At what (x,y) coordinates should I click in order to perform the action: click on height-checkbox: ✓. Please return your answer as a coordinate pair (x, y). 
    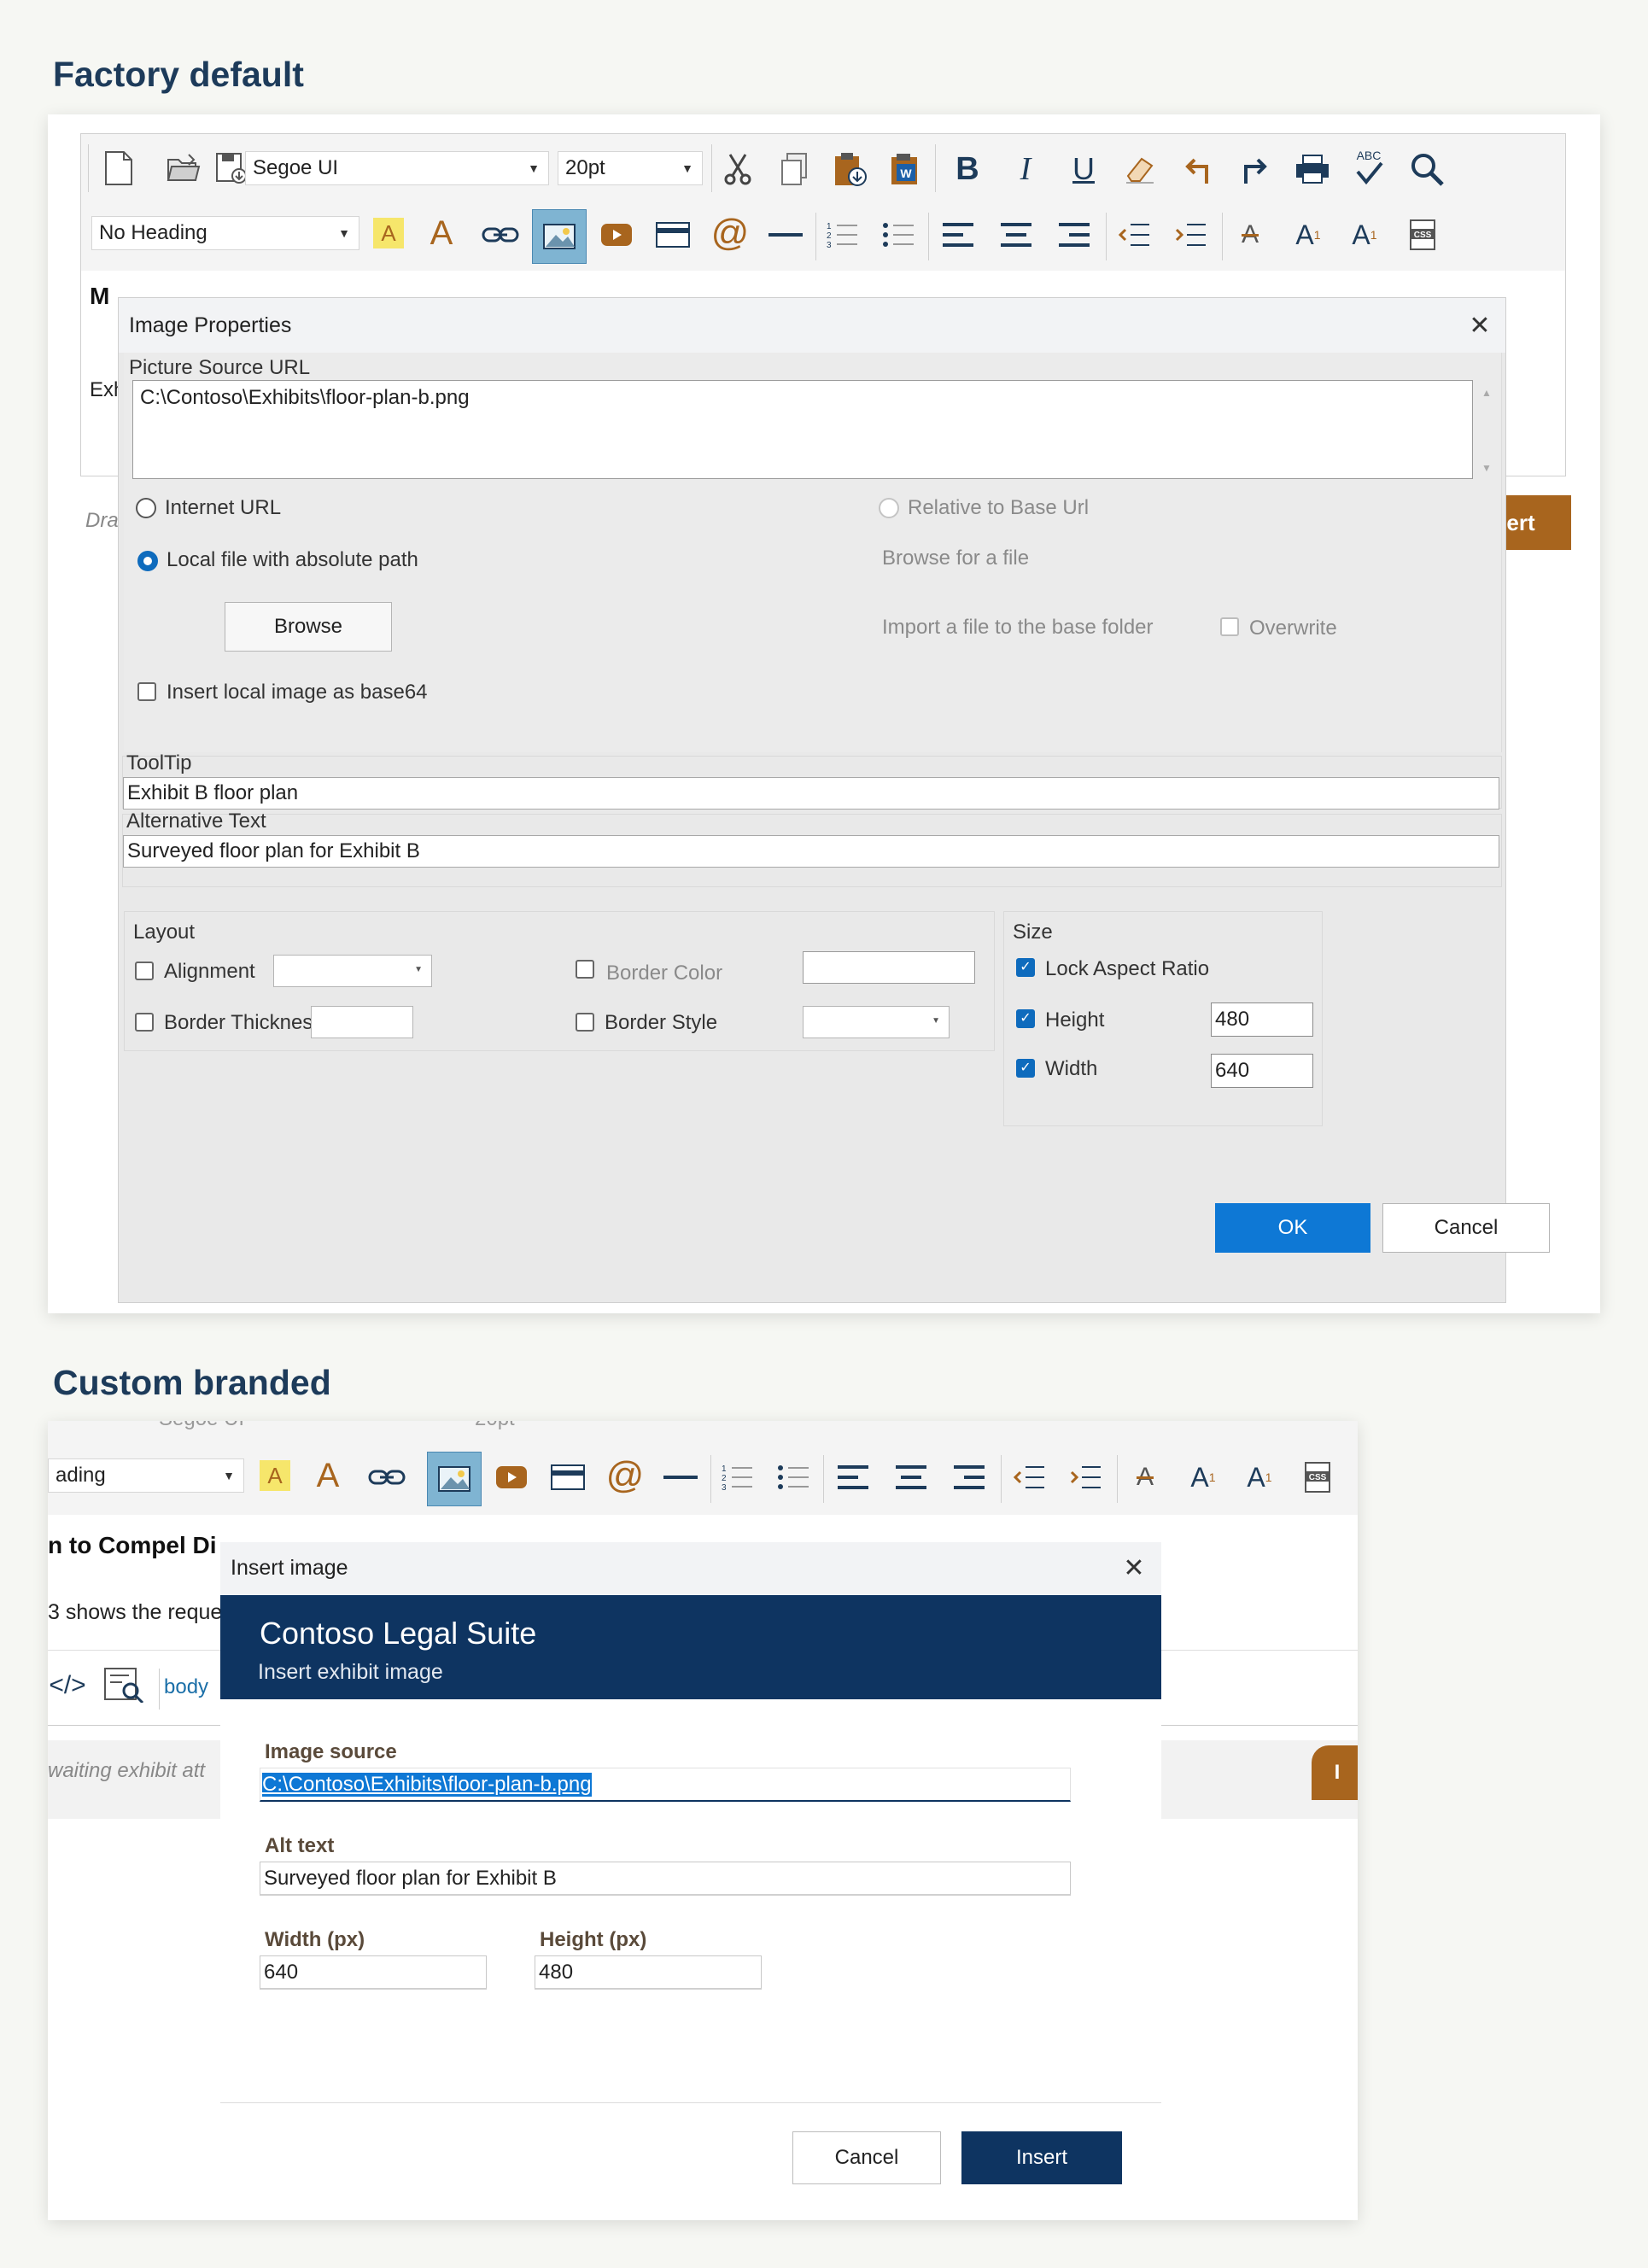
    Looking at the image, I should click on (1026, 1018).